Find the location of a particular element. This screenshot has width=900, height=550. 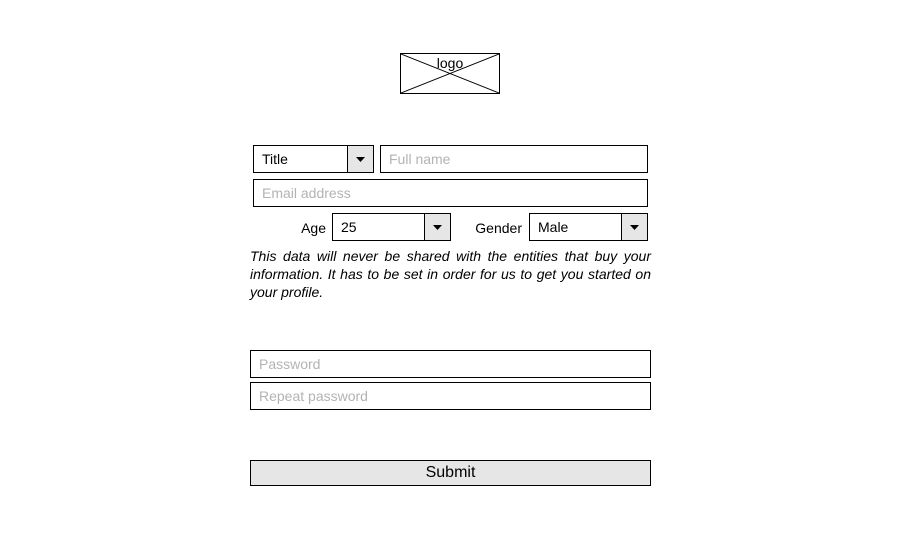

age-select-toggle is located at coordinates (437, 227).